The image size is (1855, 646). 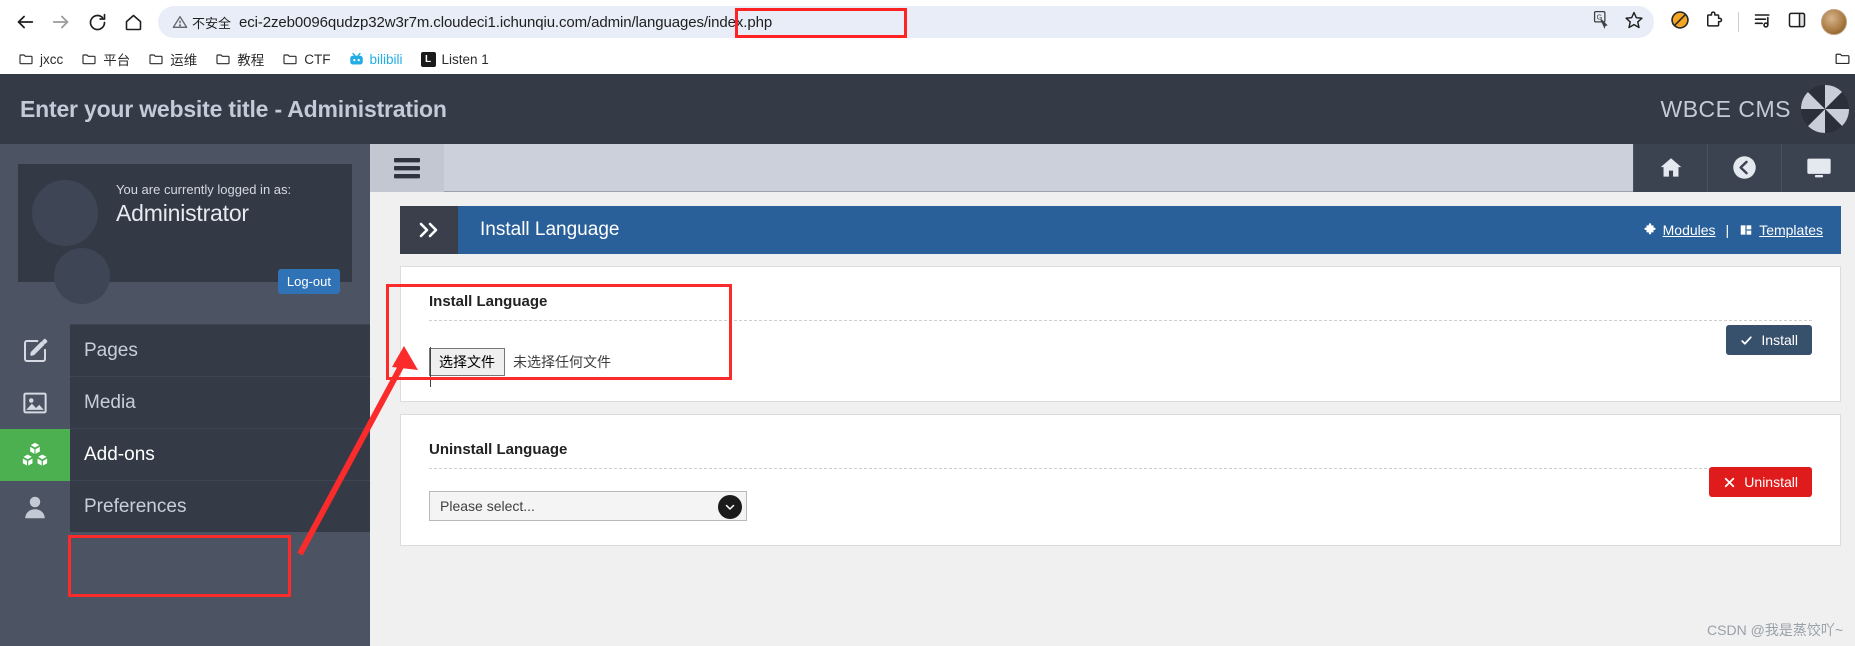 I want to click on bookmark-label: 运维, so click(x=184, y=60).